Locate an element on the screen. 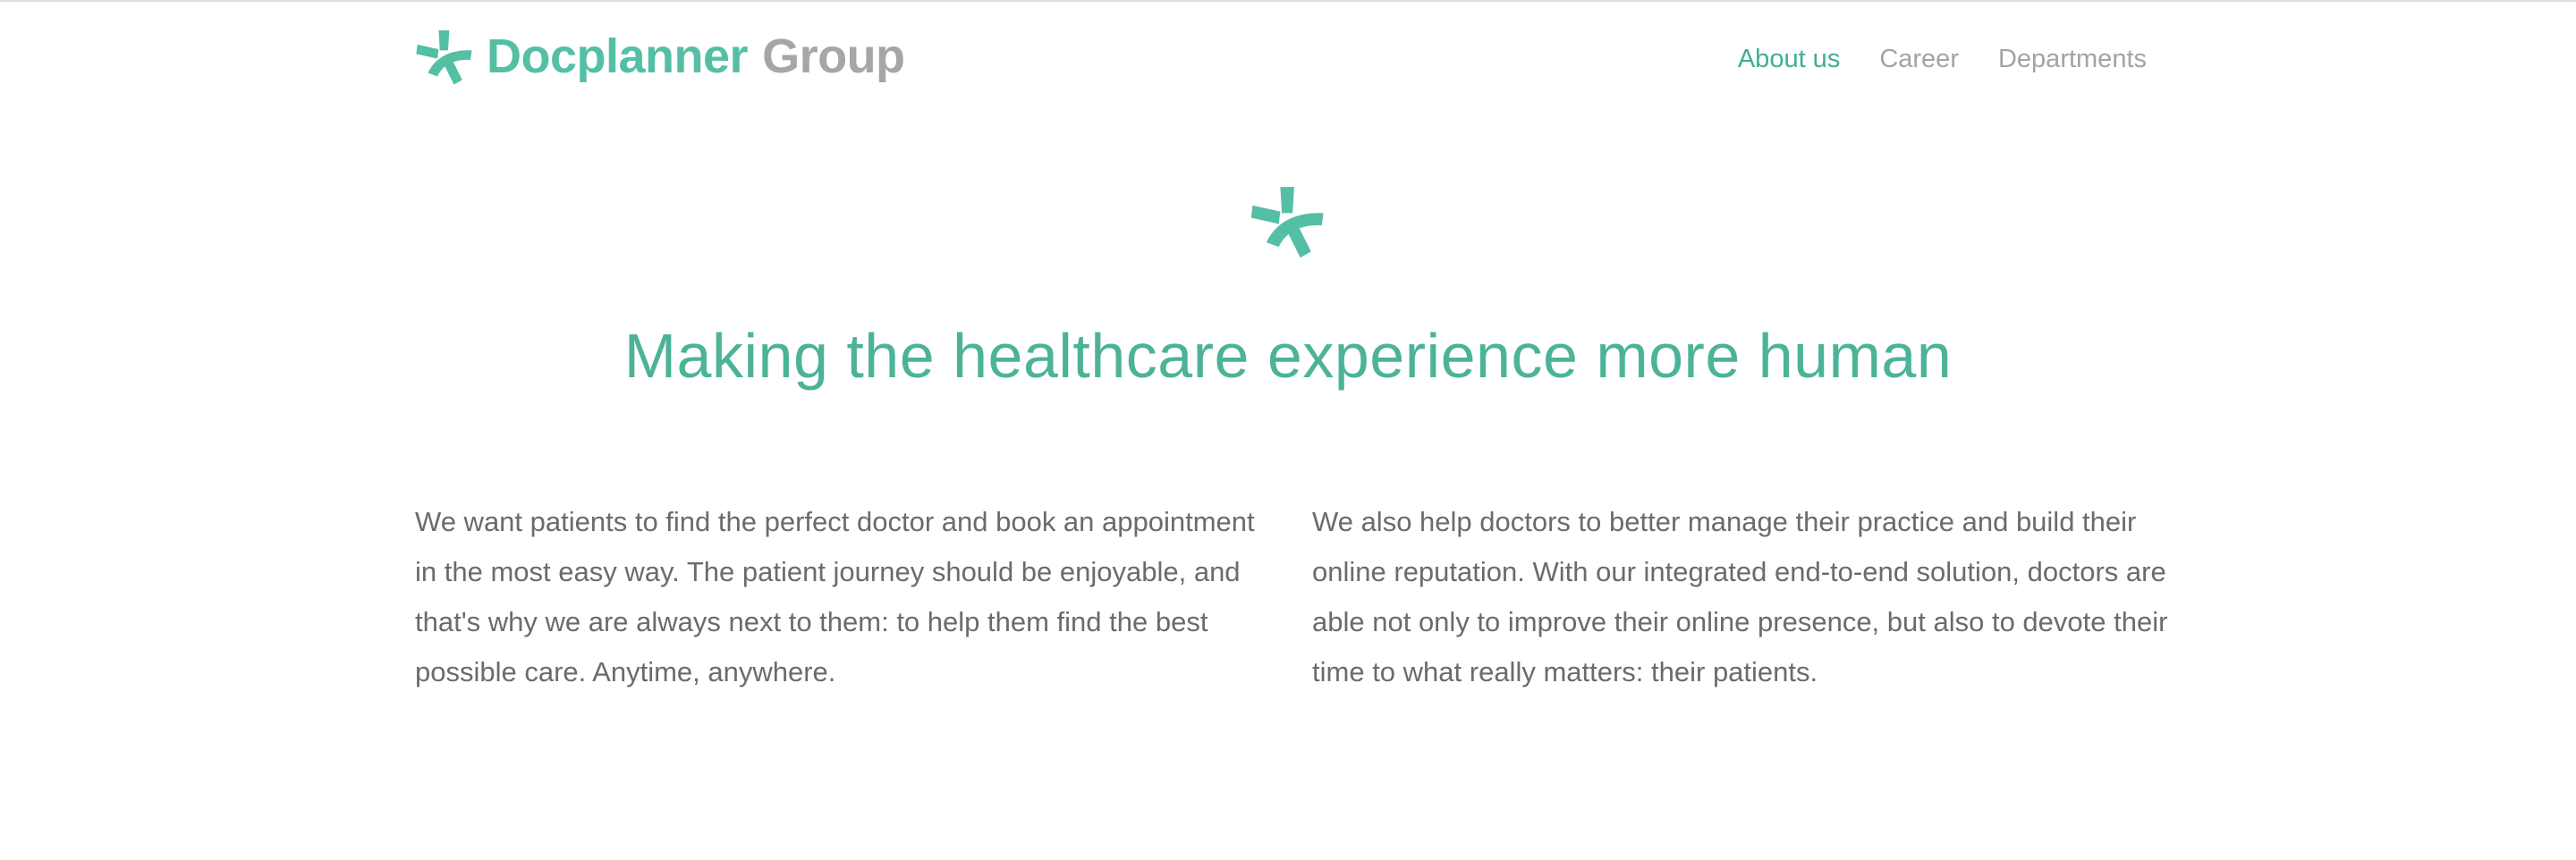 This screenshot has width=2576, height=860. brand-logo-link: Docplanner Group is located at coordinates (660, 57).